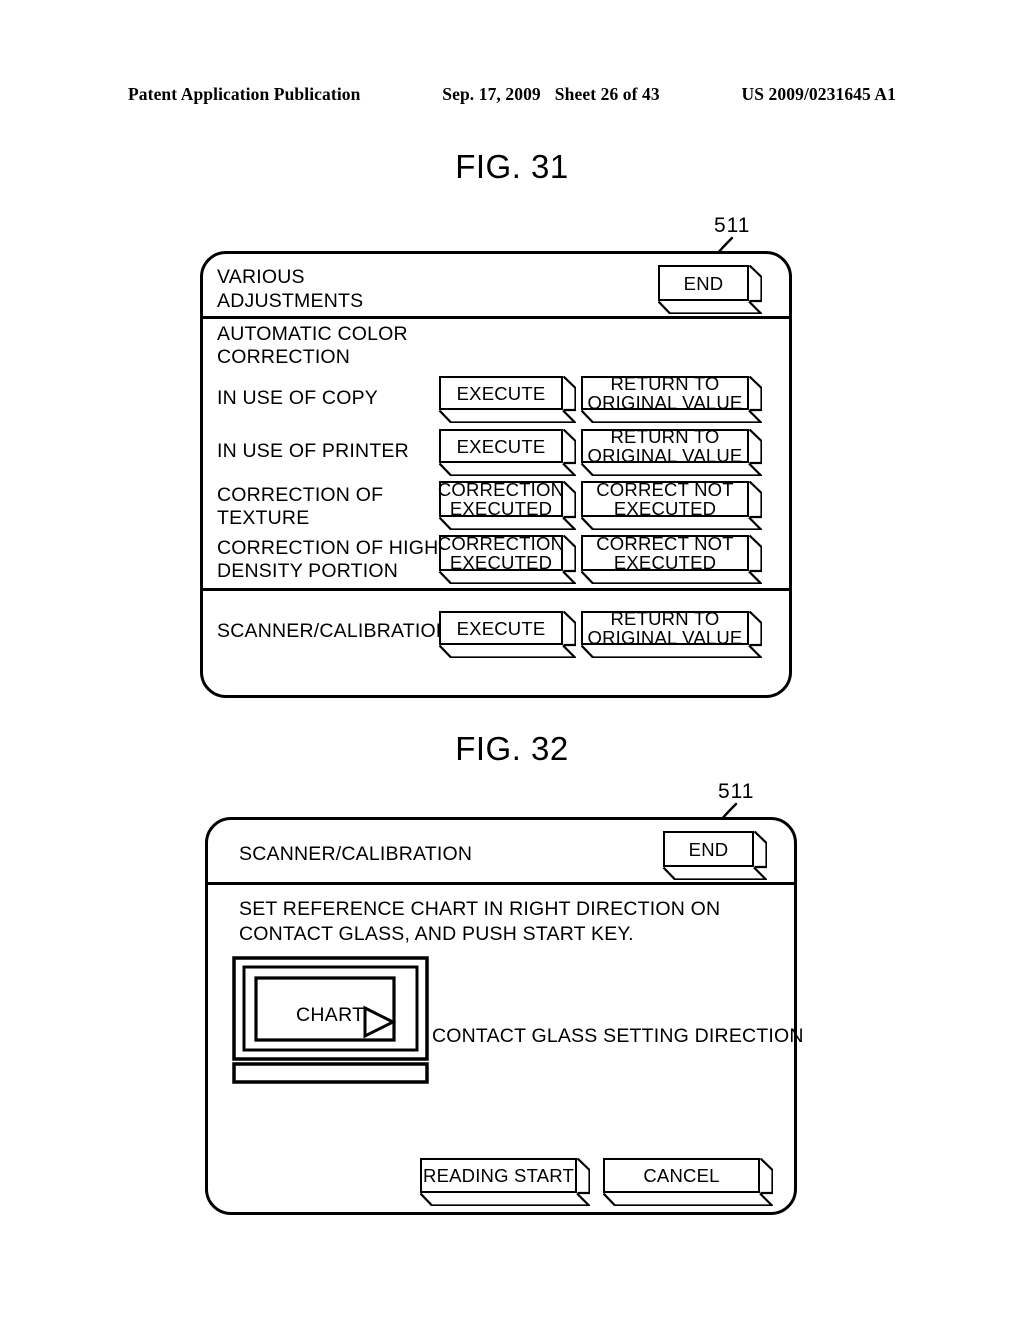 This screenshot has height=1320, width=1024. Describe the element at coordinates (507, 416) in the screenshot. I see `execute-button-copy-bottom-face` at that location.